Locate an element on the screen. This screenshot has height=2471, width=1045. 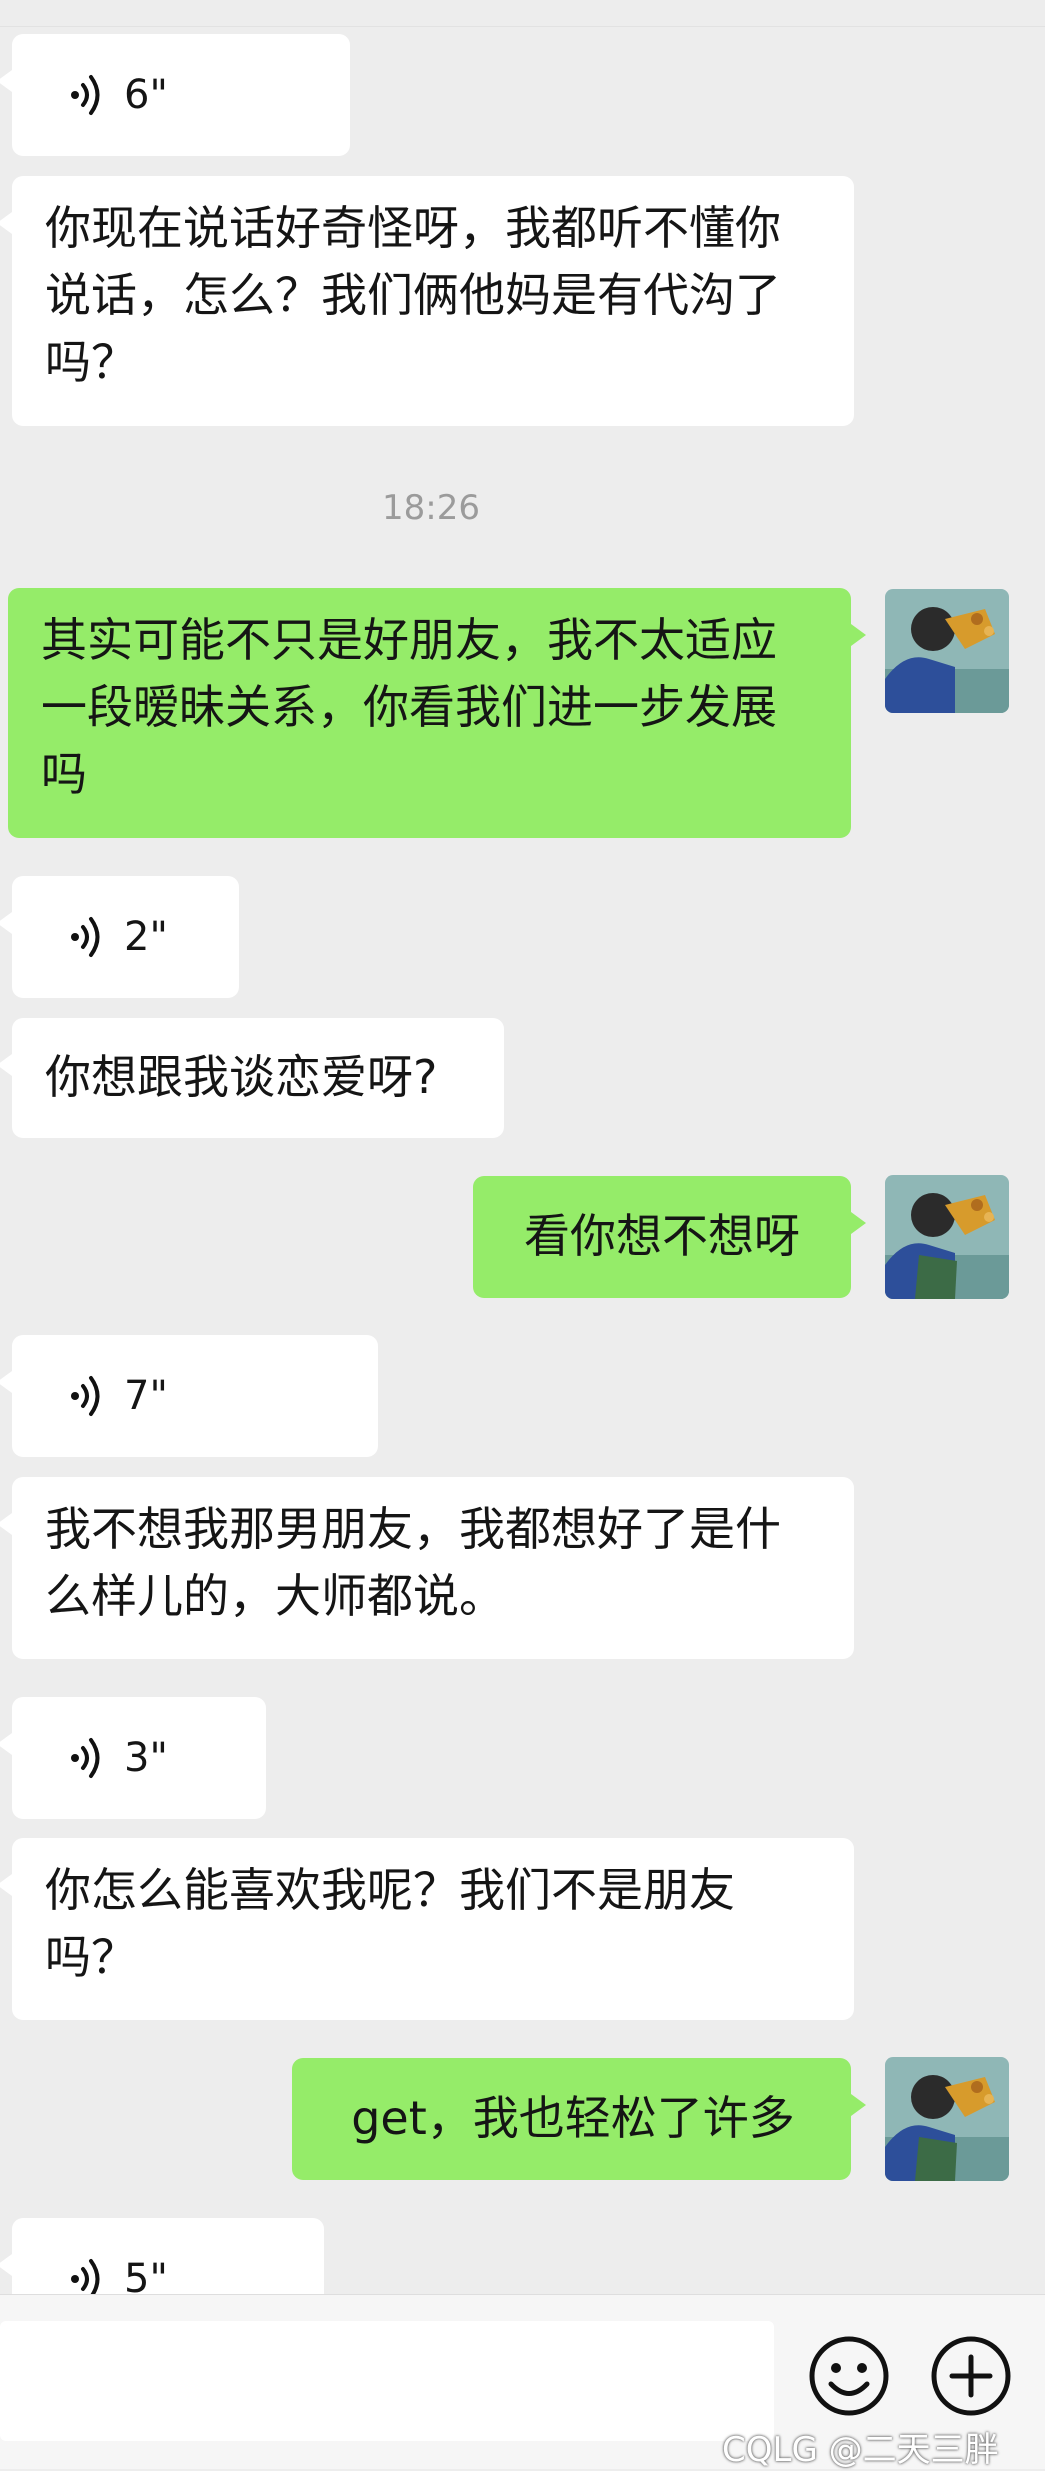
voice-duration: 2" is located at coordinates (146, 937).